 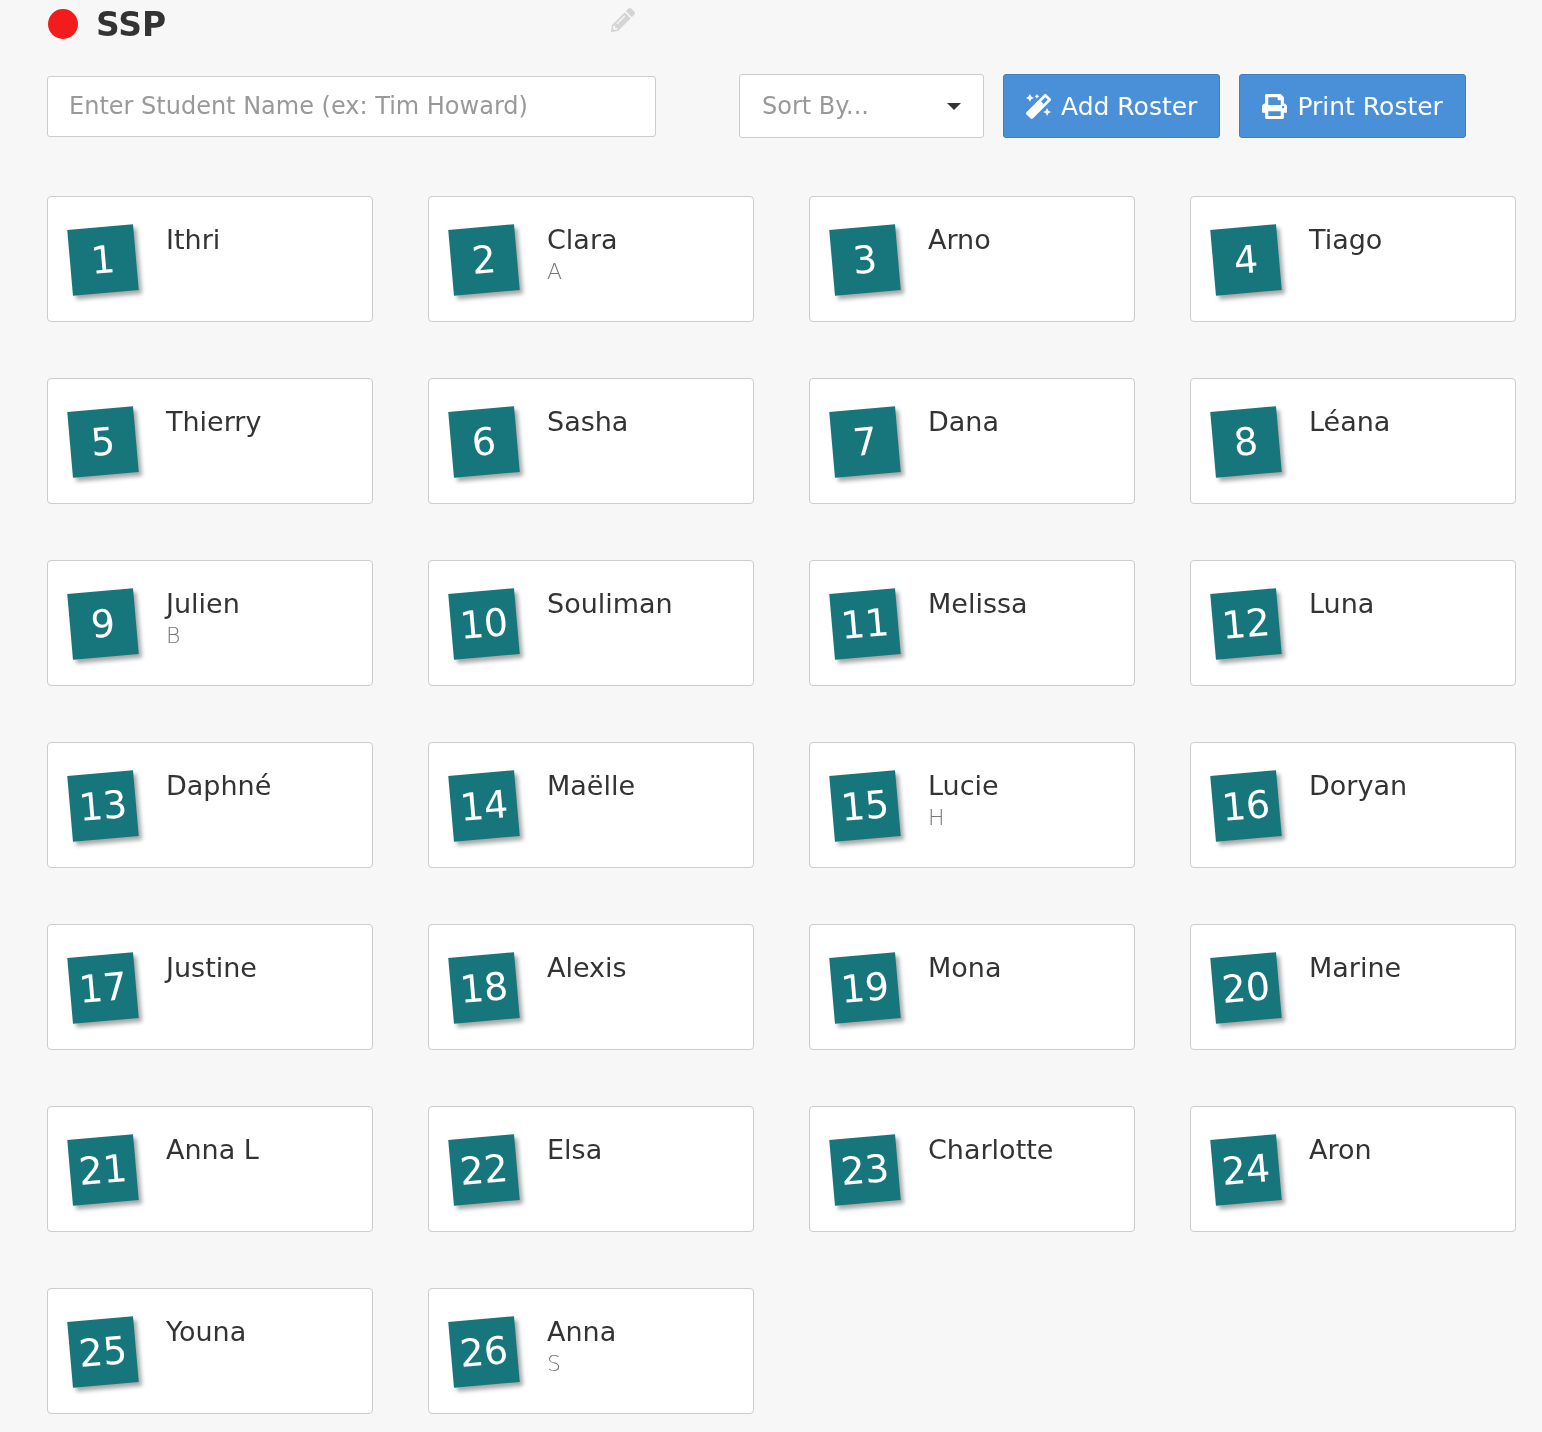 I want to click on student-card: 13 Daphné, so click(x=210, y=805).